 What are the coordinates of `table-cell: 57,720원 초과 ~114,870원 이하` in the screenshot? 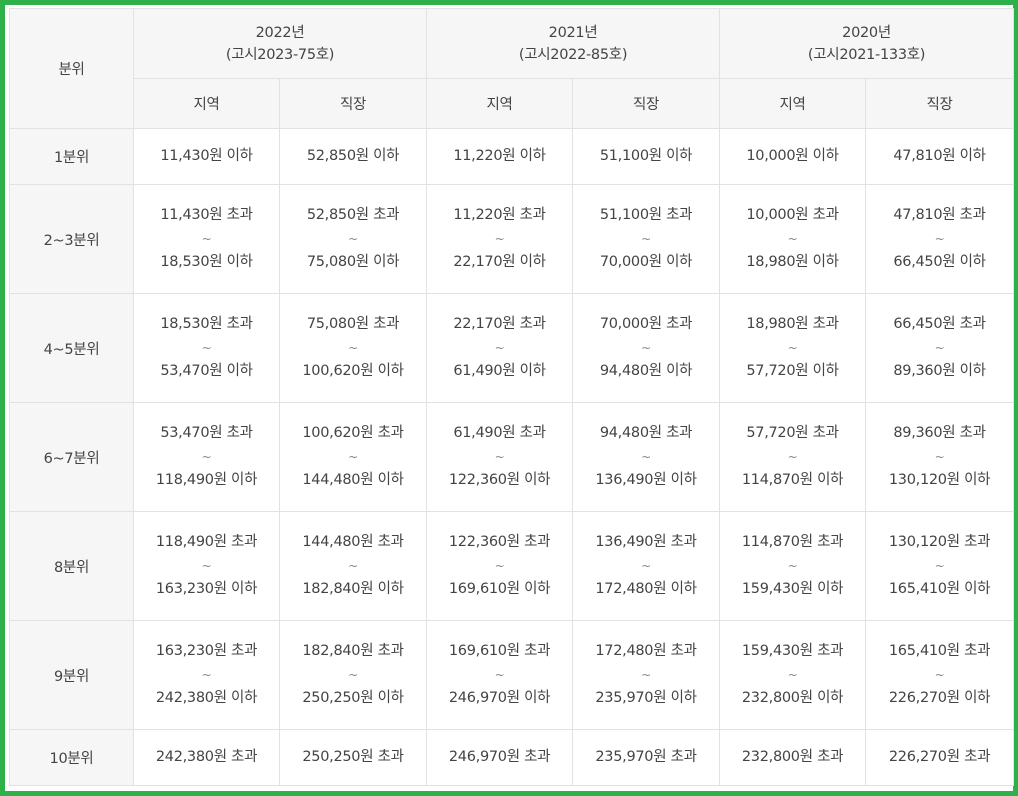 It's located at (793, 457).